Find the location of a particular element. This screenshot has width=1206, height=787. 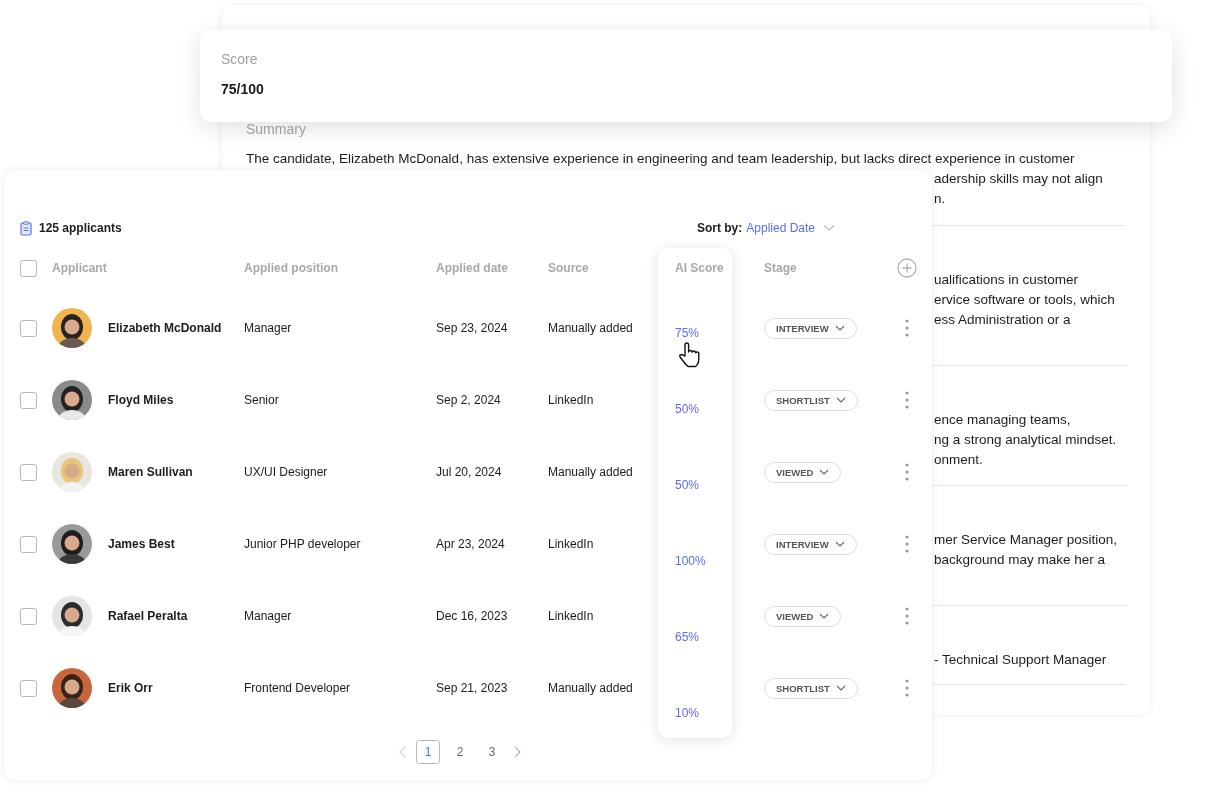

summary-text: adership skills may not align is located at coordinates (1019, 179).